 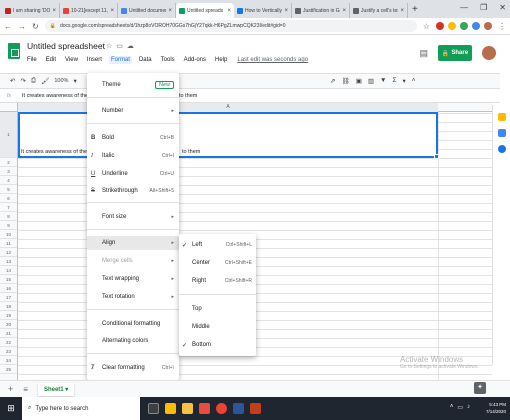 What do you see at coordinates (31, 10) in the screenshot?
I see `browser-tab: I am sharing 'DOIN×` at bounding box center [31, 10].